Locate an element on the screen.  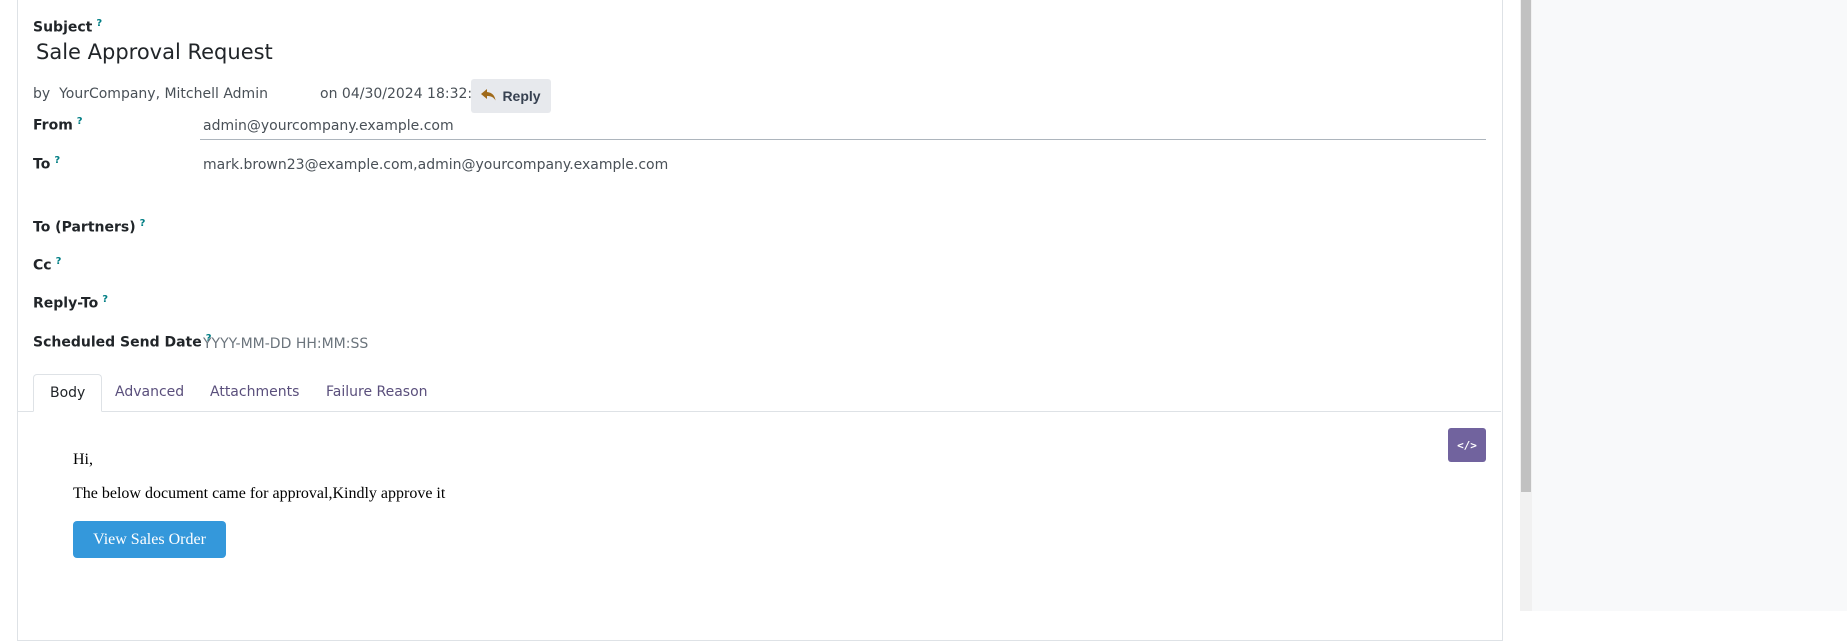
from-field-underline is located at coordinates (843, 139).